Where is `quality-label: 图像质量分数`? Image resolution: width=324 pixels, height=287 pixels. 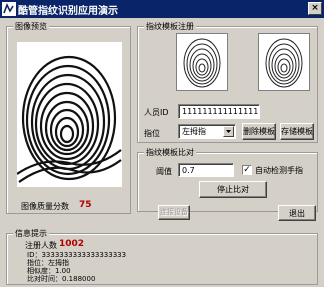
quality-label: 图像质量分数 is located at coordinates (45, 206).